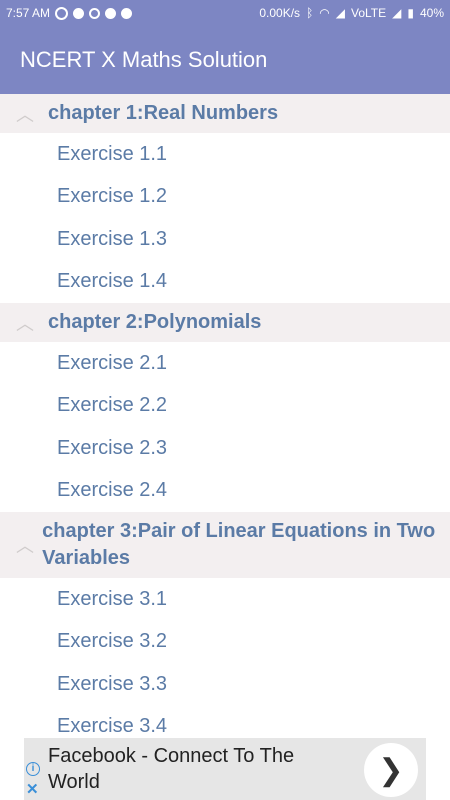  Describe the element at coordinates (225, 641) in the screenshot. I see `exercise-item: Exercise 3.2` at that location.